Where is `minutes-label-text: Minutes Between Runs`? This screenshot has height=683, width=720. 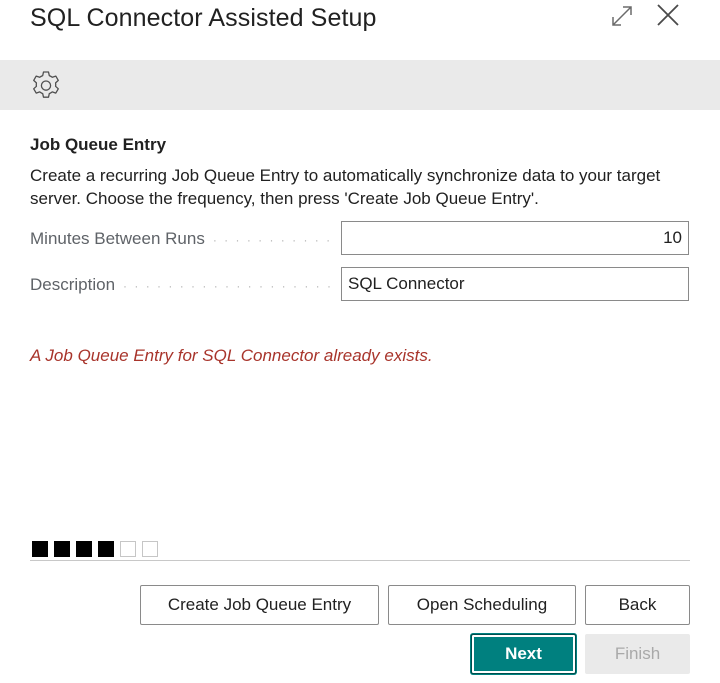
minutes-label-text: Minutes Between Runs is located at coordinates (117, 238).